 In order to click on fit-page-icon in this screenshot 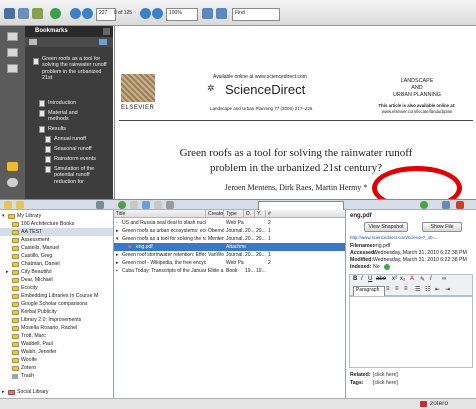, I will do `click(207, 13)`.